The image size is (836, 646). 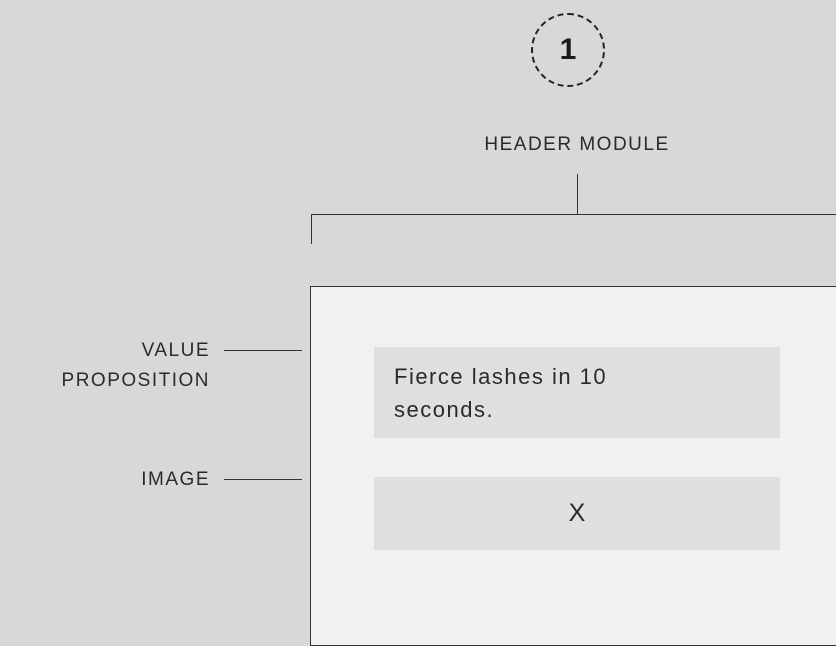 I want to click on value-proposition-label-text: VALUE PROPOSITION, so click(x=135, y=365).